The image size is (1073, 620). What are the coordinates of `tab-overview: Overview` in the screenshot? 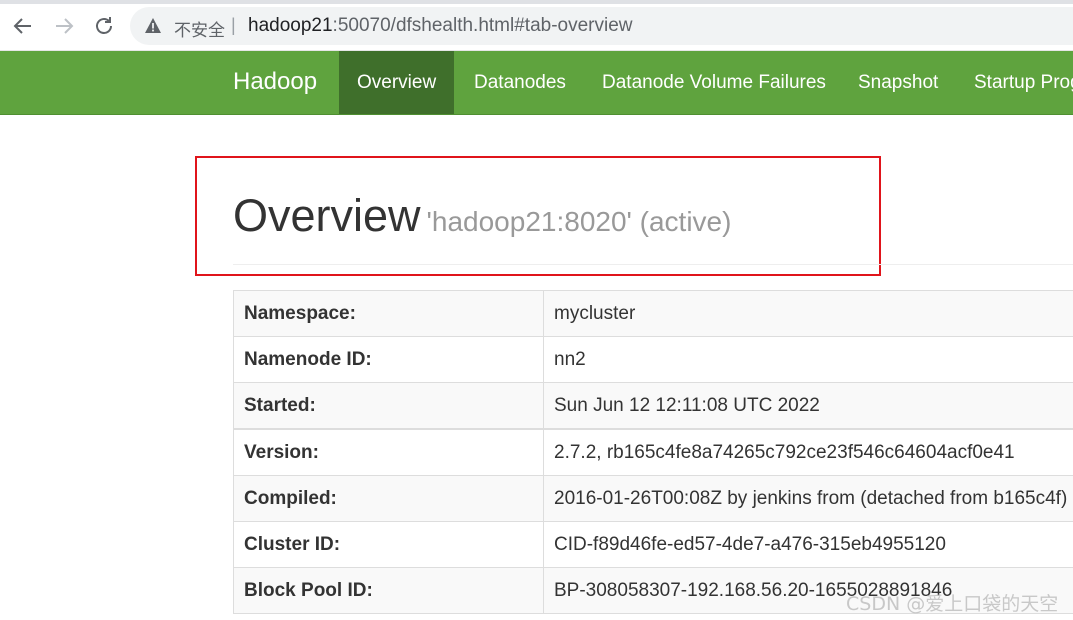 It's located at (397, 82).